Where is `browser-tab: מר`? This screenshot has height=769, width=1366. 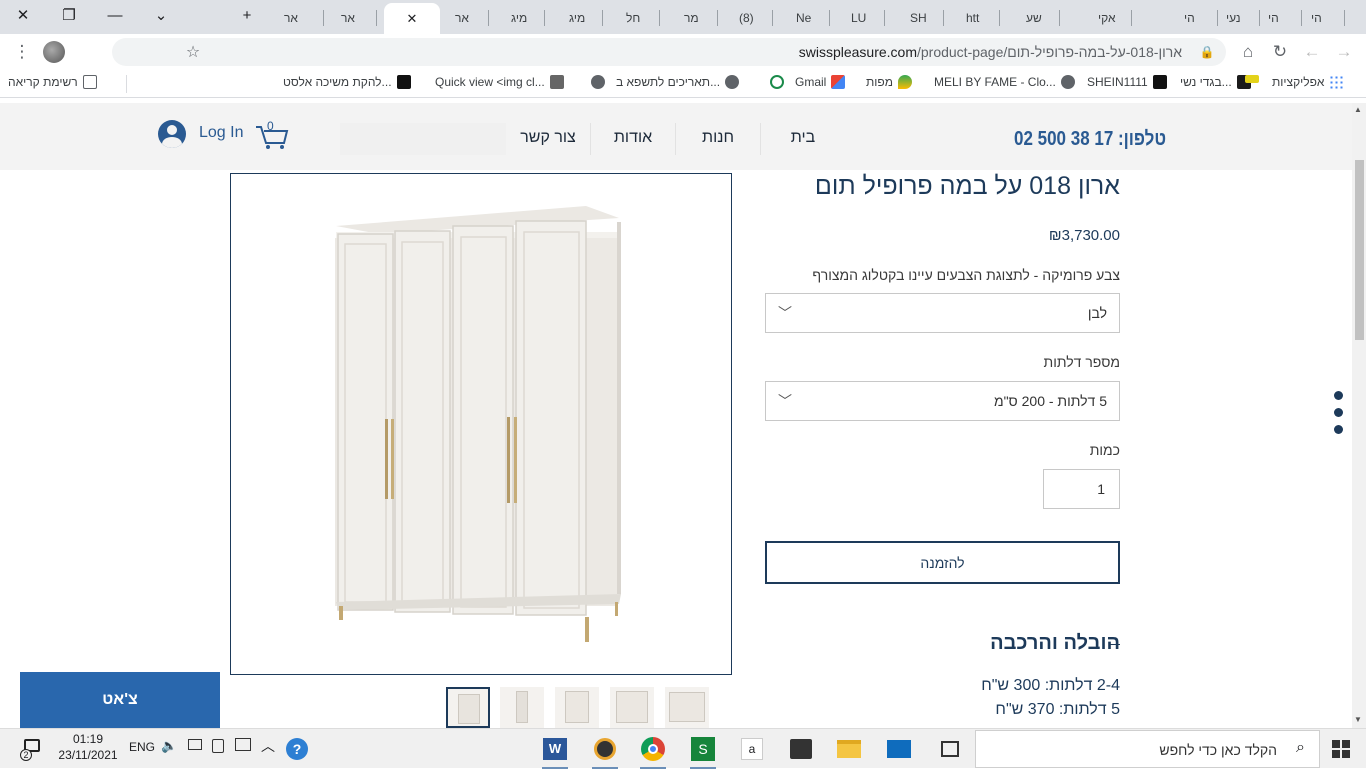 browser-tab: מר is located at coordinates (698, 17).